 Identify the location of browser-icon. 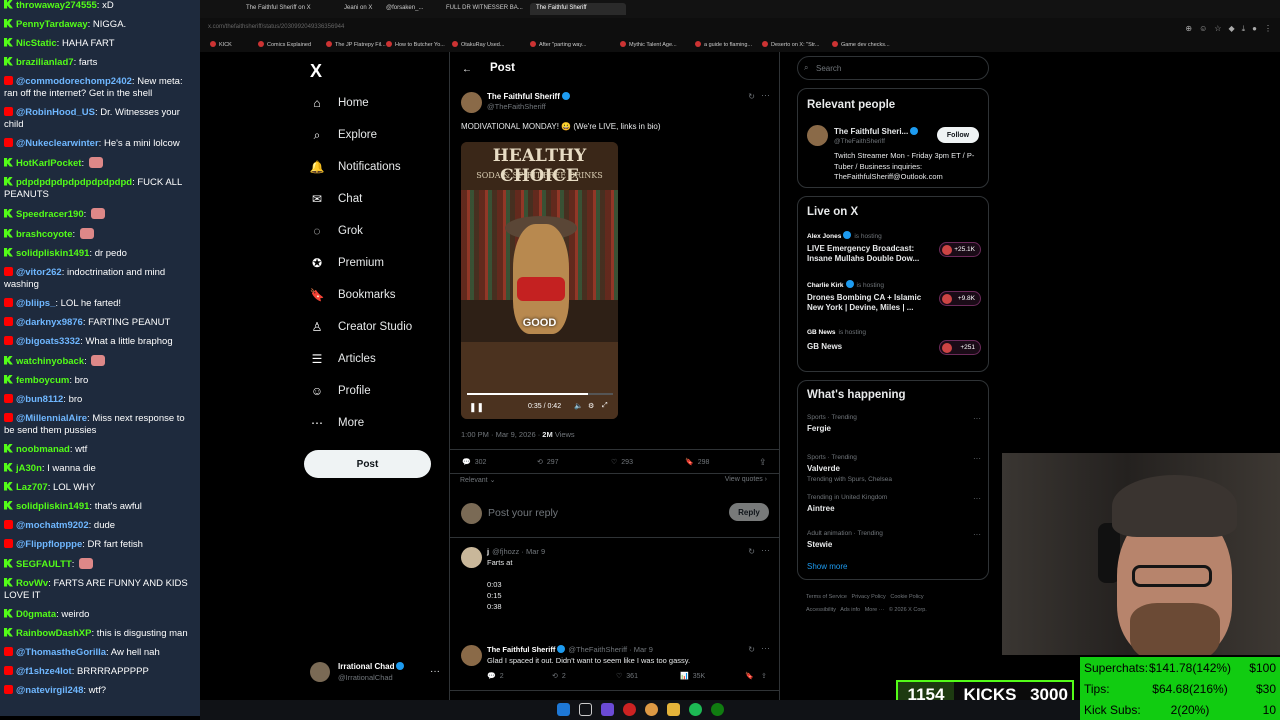
(651, 709).